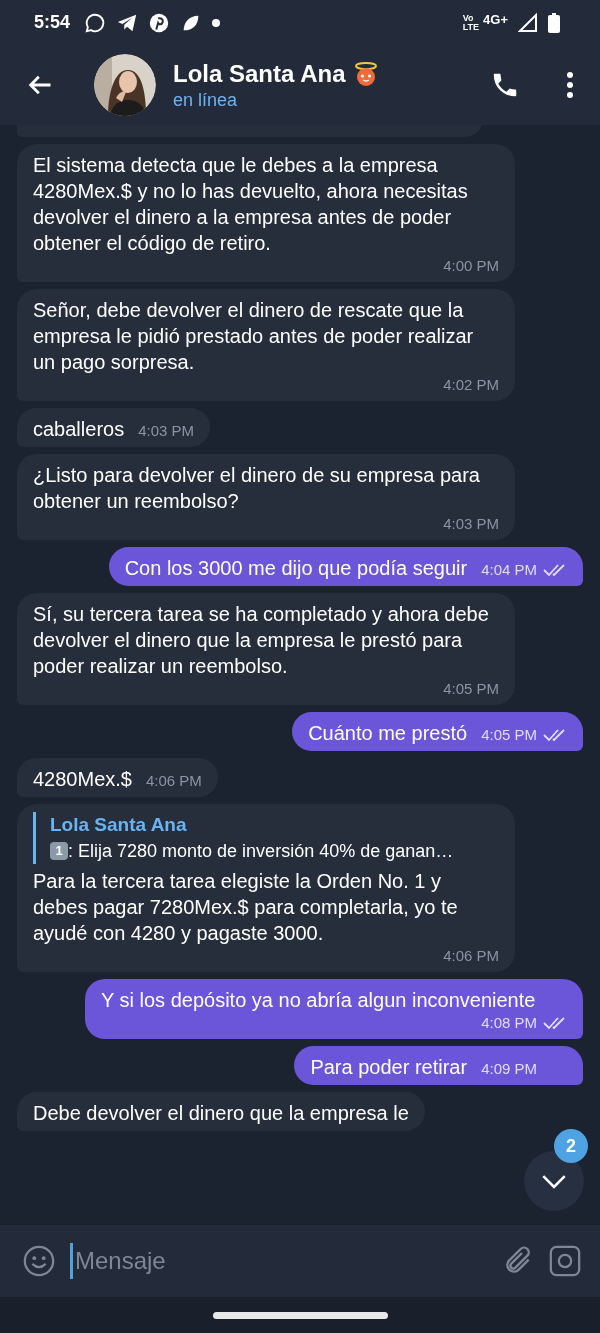 The image size is (600, 1333). What do you see at coordinates (261, 640) in the screenshot?
I see `message-text: Sí, su tercera tarea se ha completado y ahora debe devolver el dinero que la empresa le prestó para poder realizar un reembolso.` at bounding box center [261, 640].